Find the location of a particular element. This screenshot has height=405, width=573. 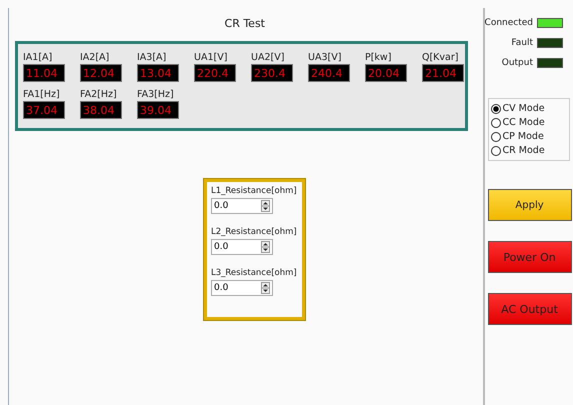

meter-display: 11.04 is located at coordinates (44, 73).